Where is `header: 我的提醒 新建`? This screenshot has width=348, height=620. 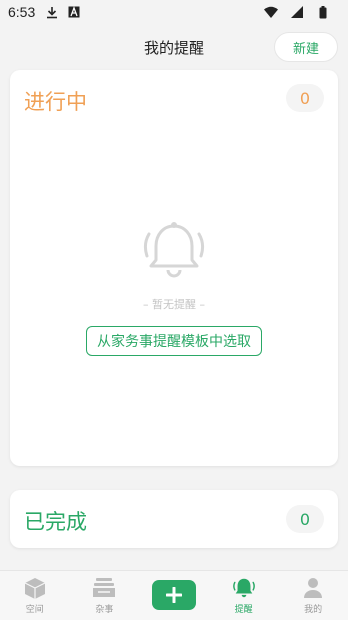
header: 我的提醒 新建 is located at coordinates (174, 47).